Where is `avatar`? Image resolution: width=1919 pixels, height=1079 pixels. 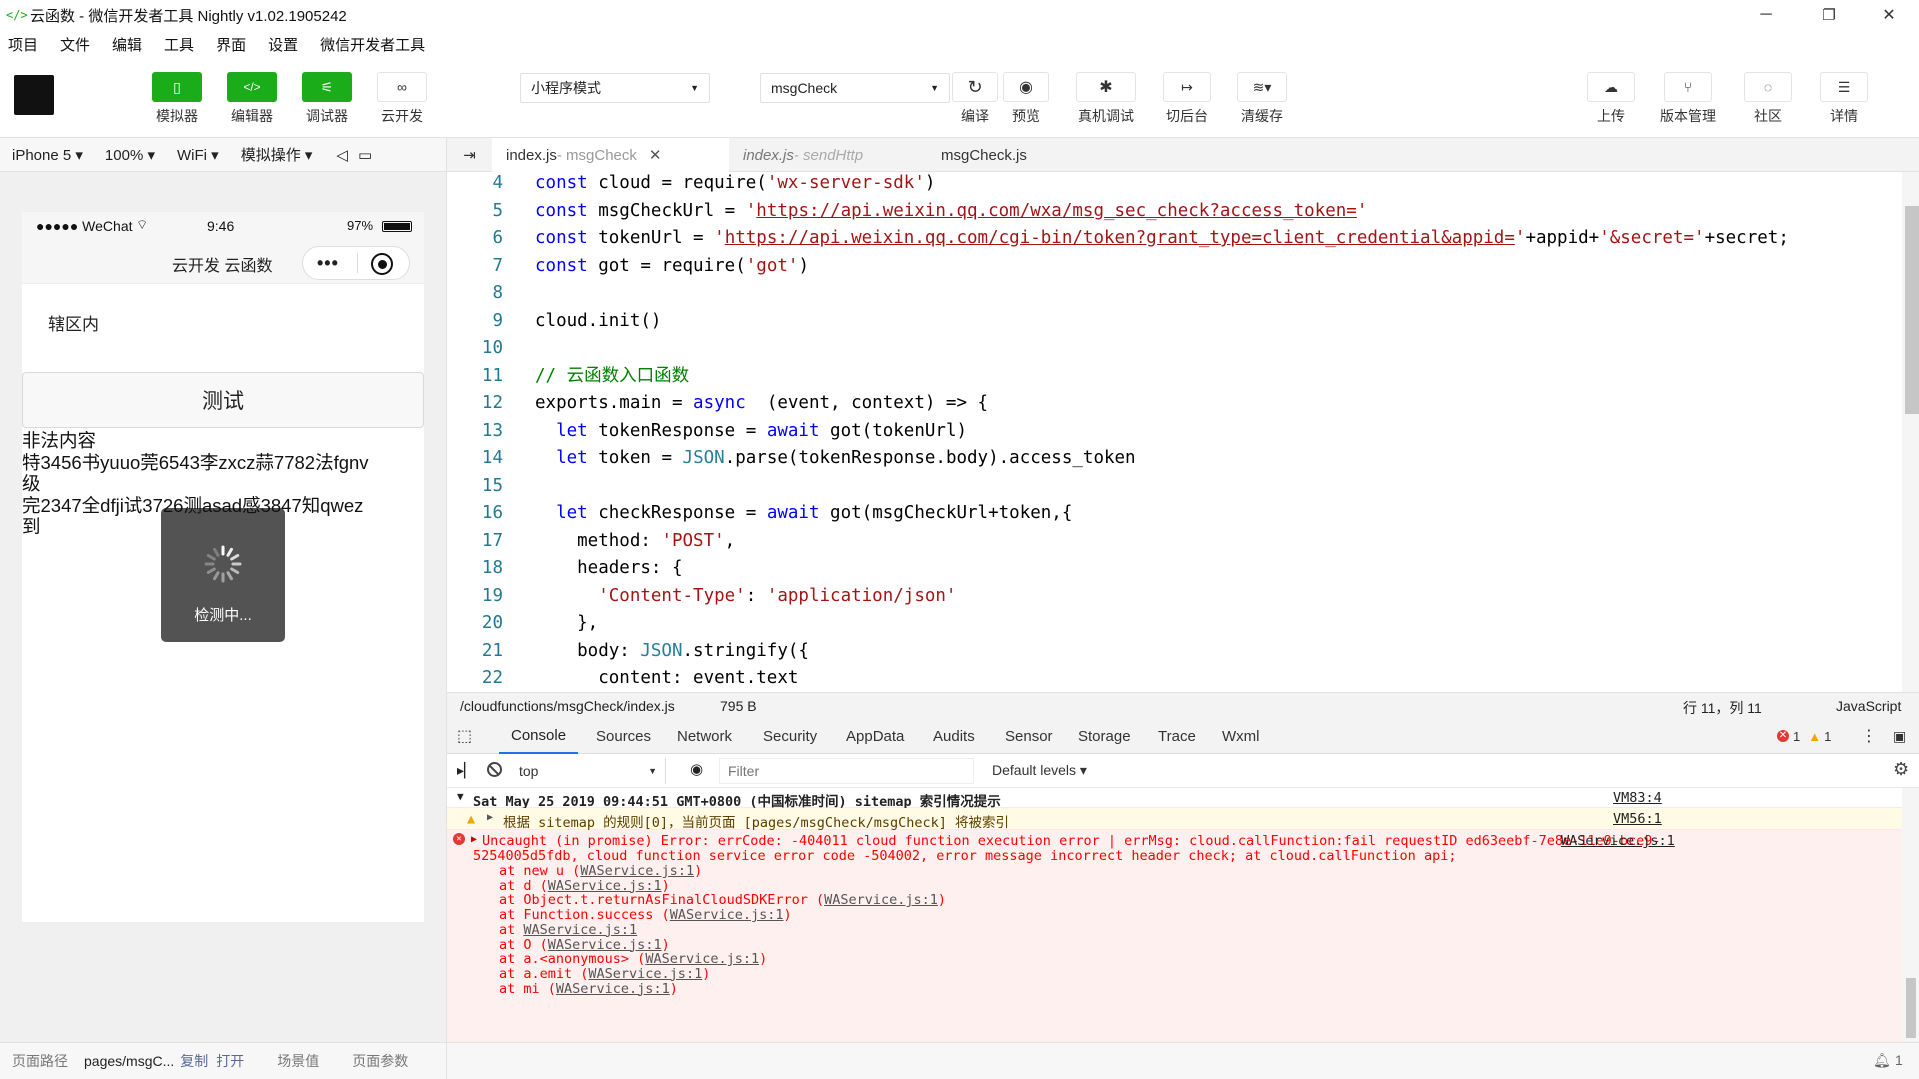
avatar is located at coordinates (34, 95).